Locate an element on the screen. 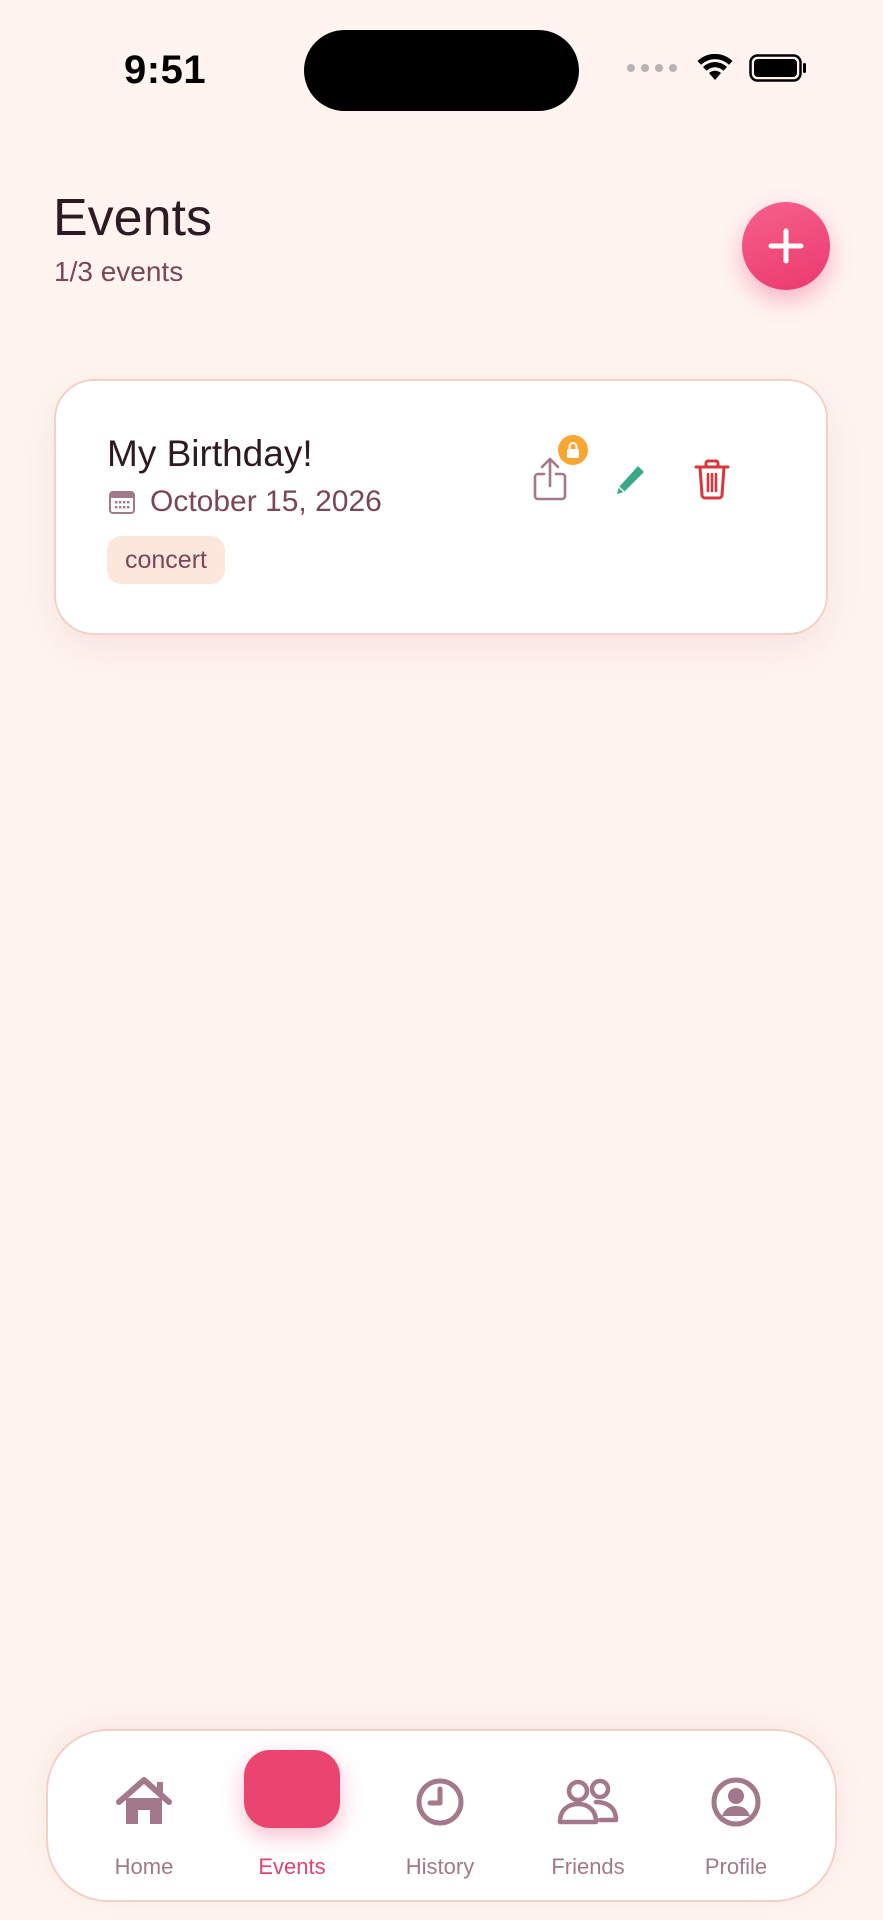 This screenshot has width=883, height=1920. share-button is located at coordinates (555, 471).